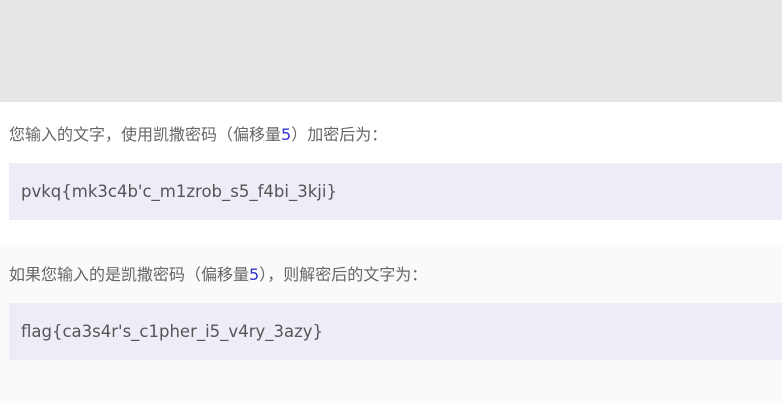 Image resolution: width=782 pixels, height=403 pixels. I want to click on decrypt-offset-value: 5, so click(254, 274).